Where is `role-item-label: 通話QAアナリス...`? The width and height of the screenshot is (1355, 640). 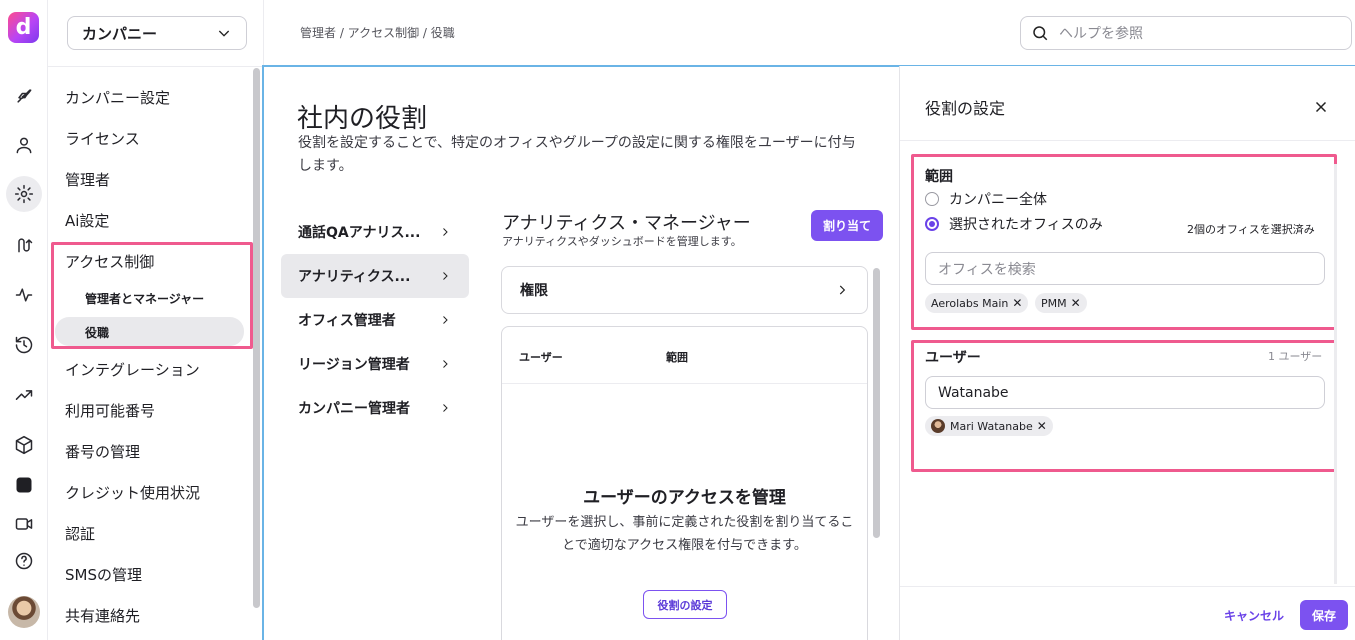
role-item-label: 通話QAアナリス... is located at coordinates (359, 233).